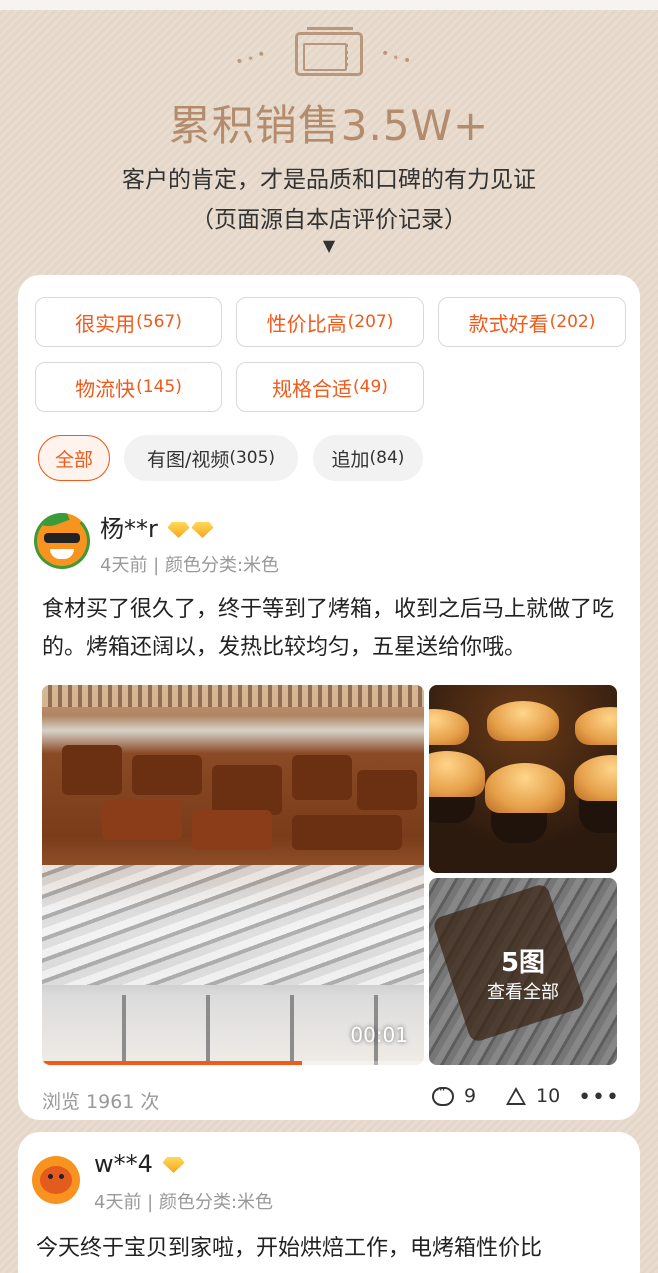  I want to click on filter-label: 全部, so click(73, 459).